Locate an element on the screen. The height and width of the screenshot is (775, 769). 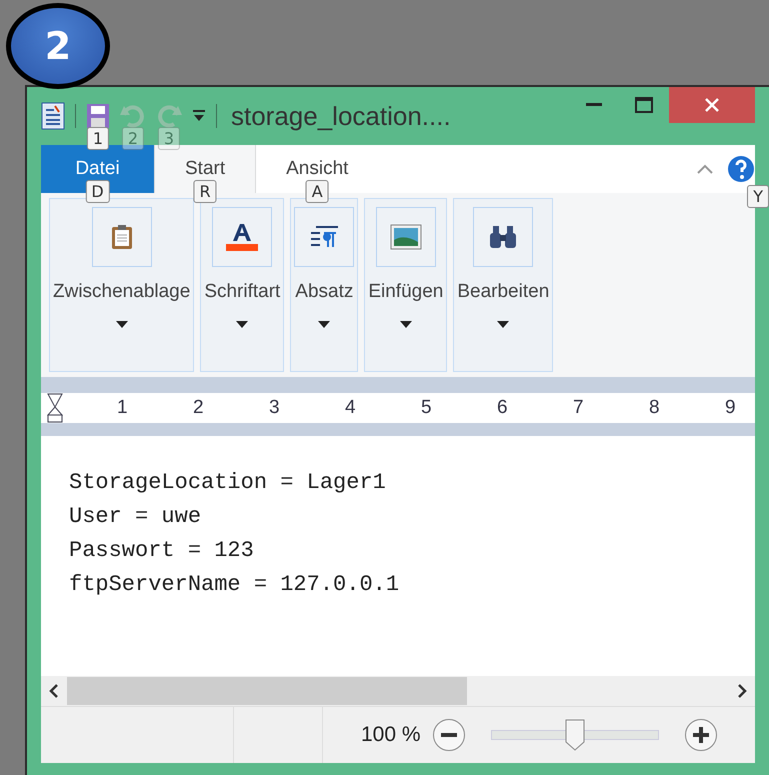
picture-icon is located at coordinates (406, 237).